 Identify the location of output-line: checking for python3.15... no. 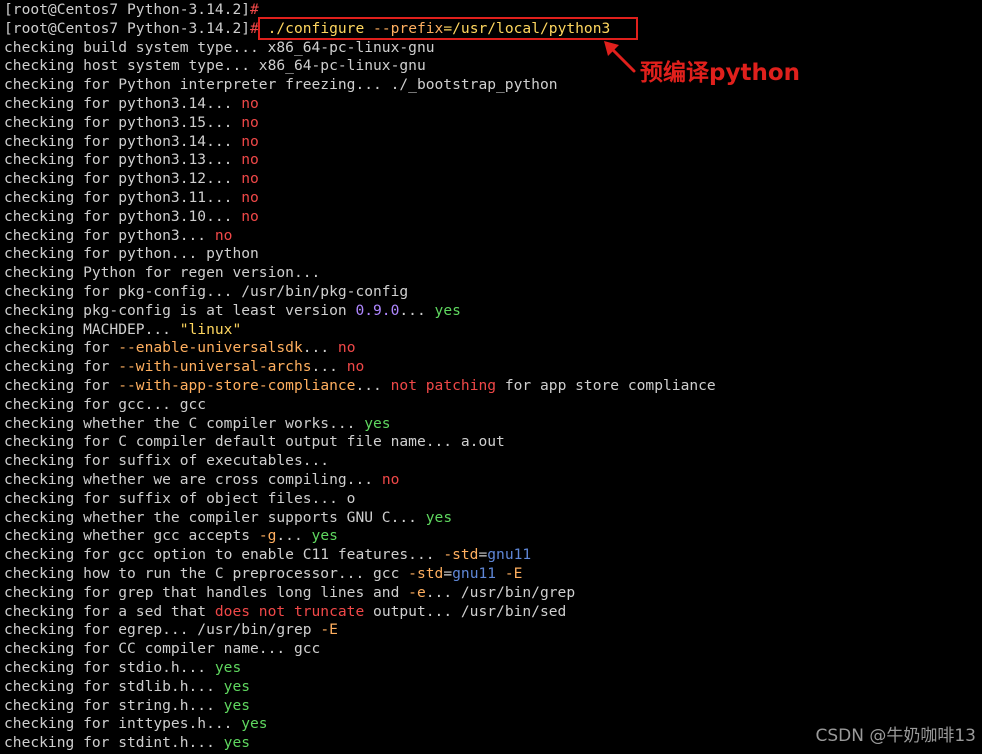
(131, 122).